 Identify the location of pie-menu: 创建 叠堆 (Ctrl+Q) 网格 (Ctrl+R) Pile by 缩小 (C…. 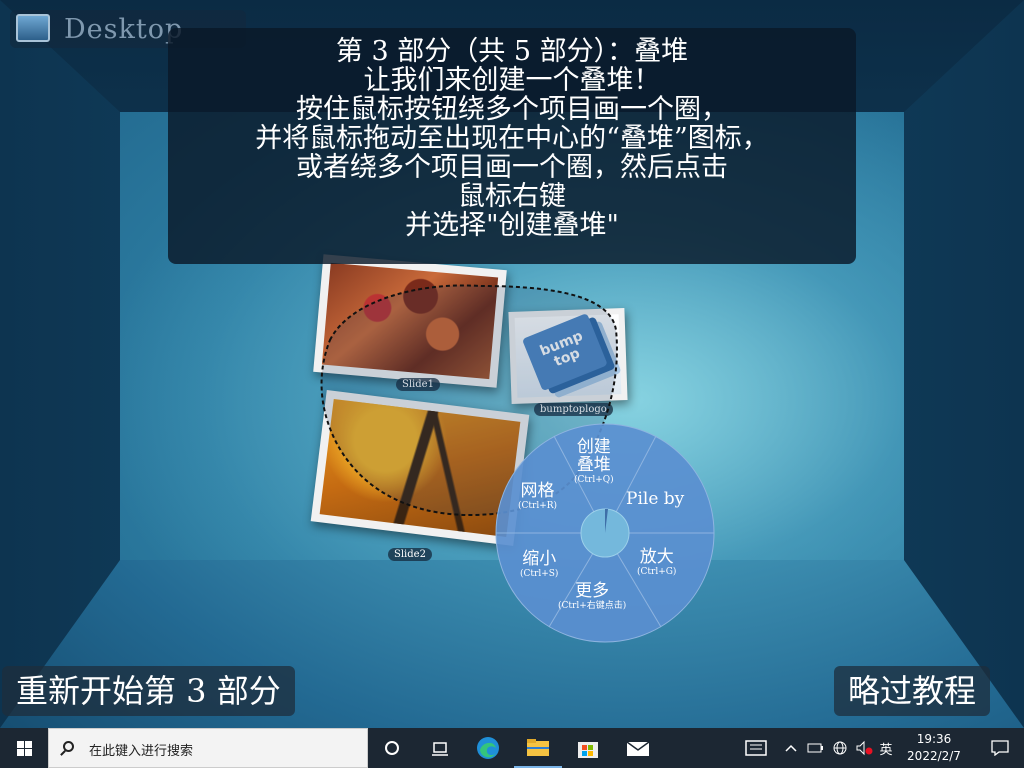
(605, 533).